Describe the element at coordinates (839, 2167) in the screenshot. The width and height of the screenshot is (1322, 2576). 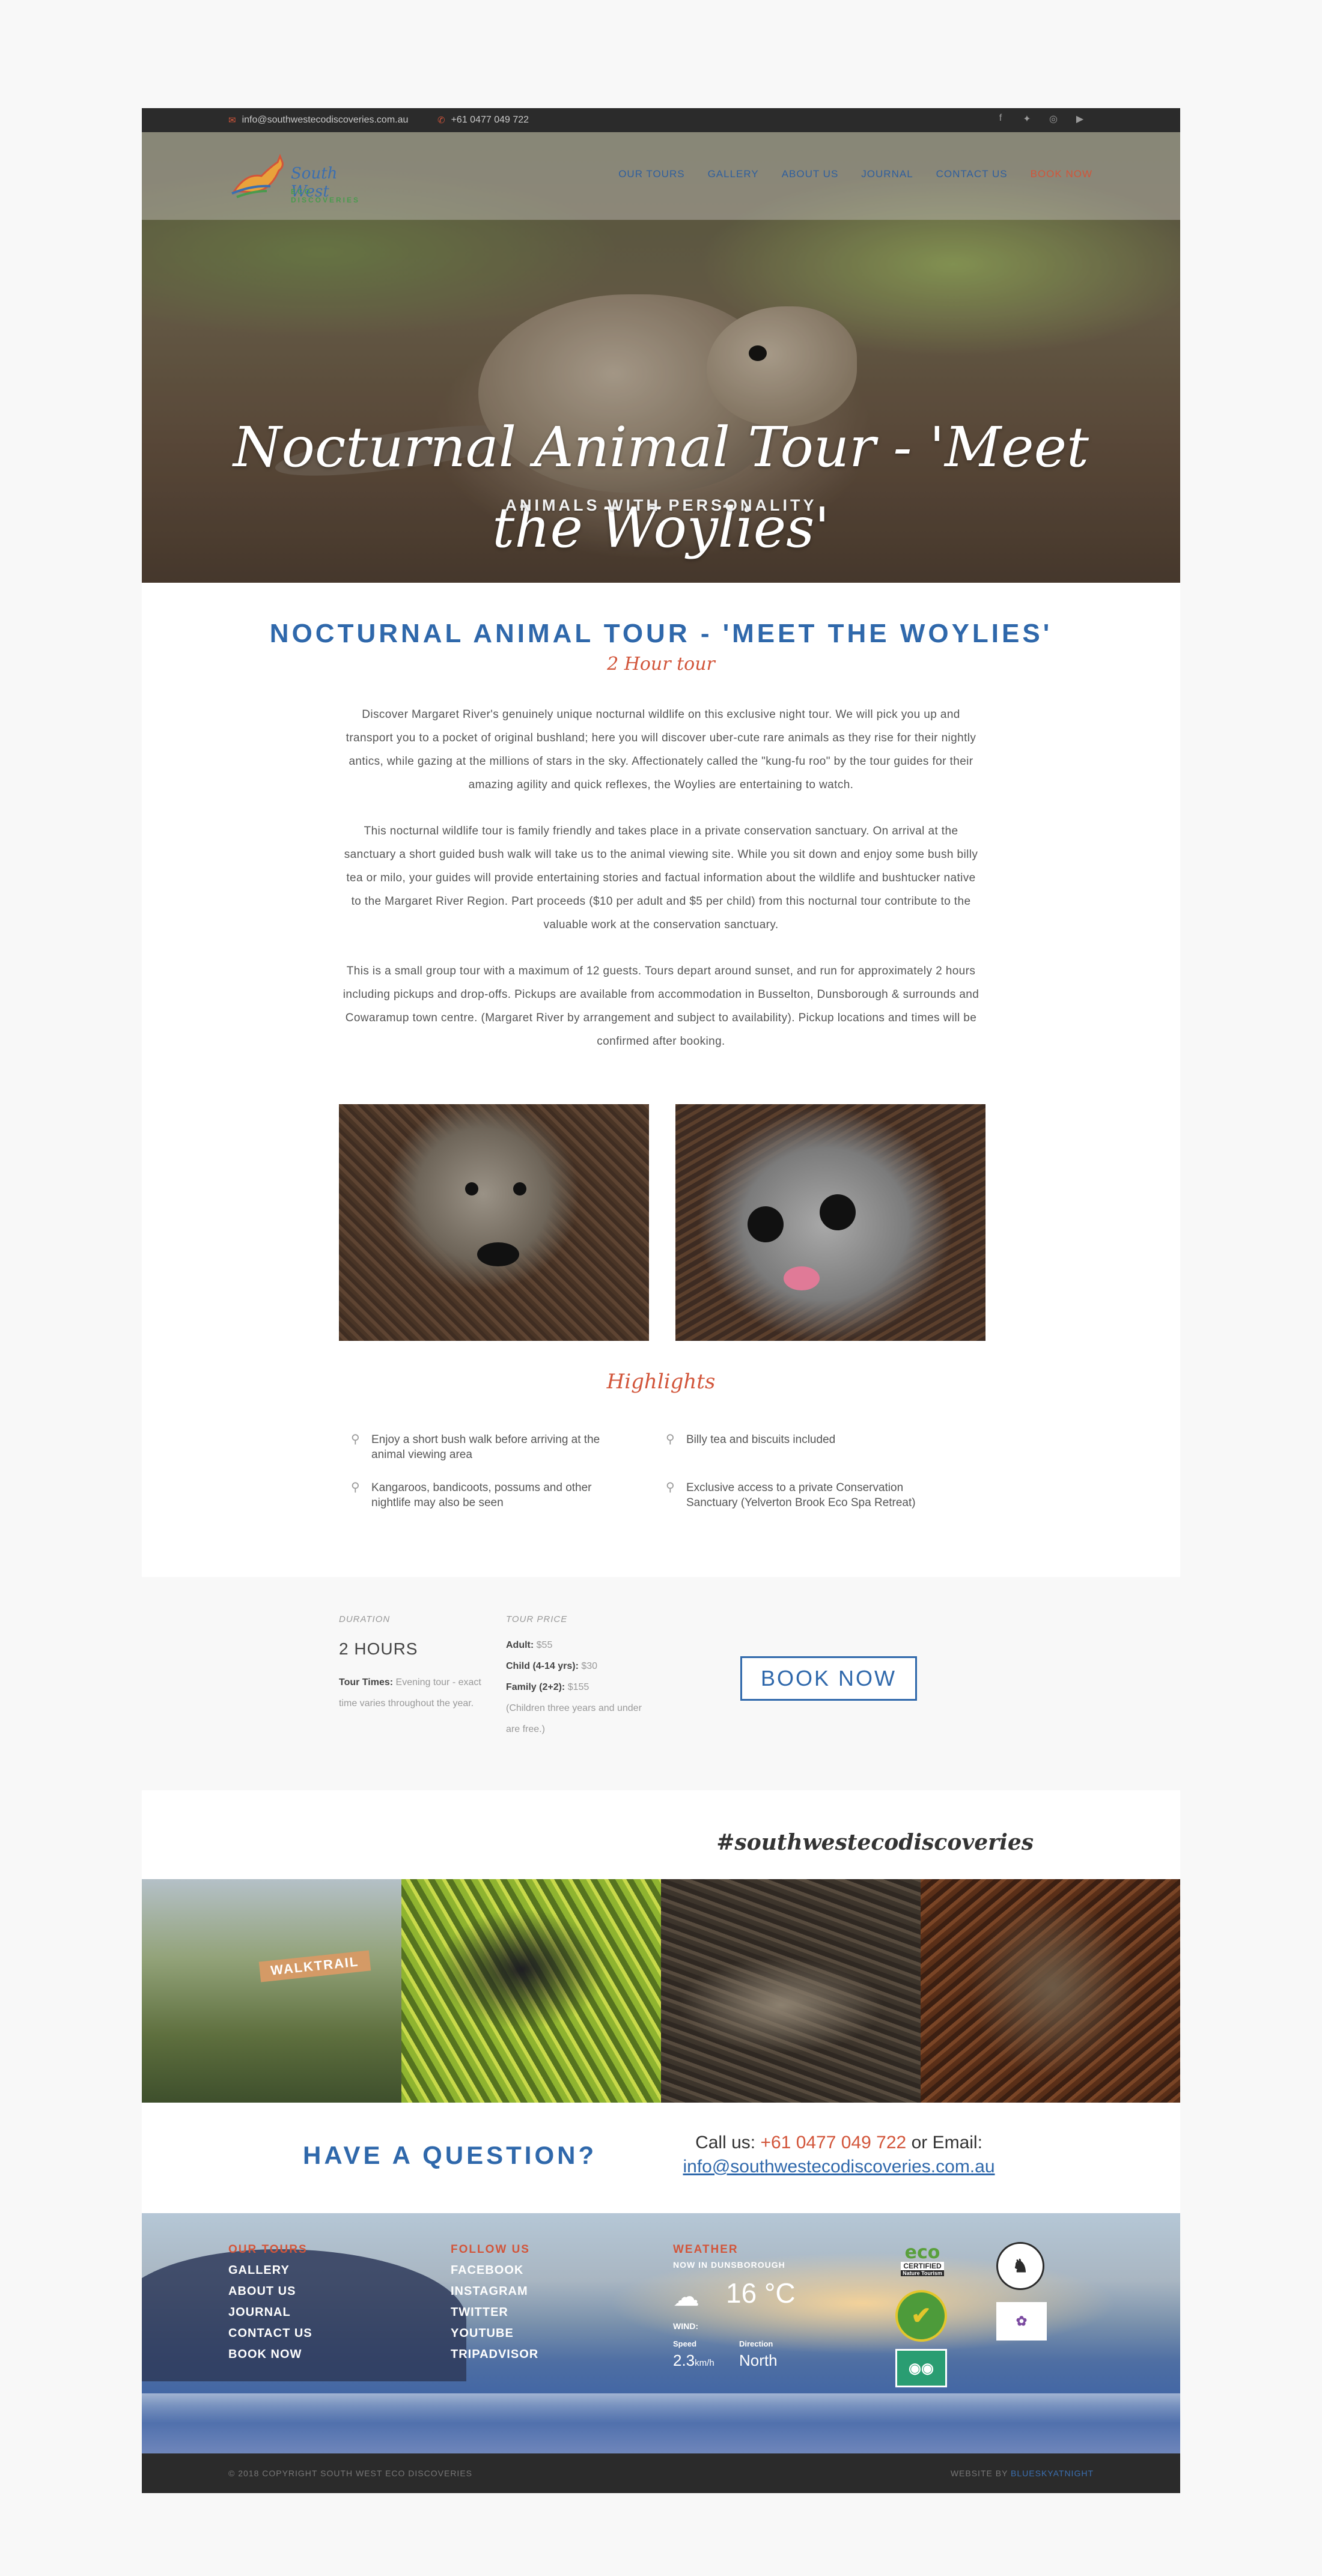
I see `question-email: info@southwestecodiscoveries.com.au` at that location.